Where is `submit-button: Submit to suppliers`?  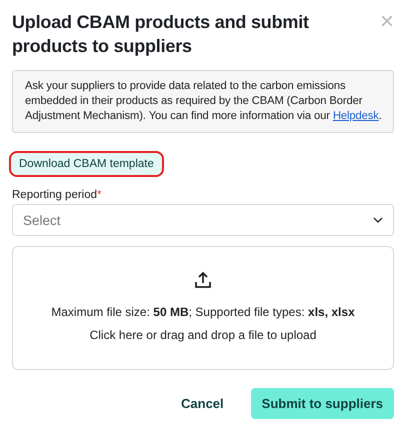
submit-button: Submit to suppliers is located at coordinates (322, 403).